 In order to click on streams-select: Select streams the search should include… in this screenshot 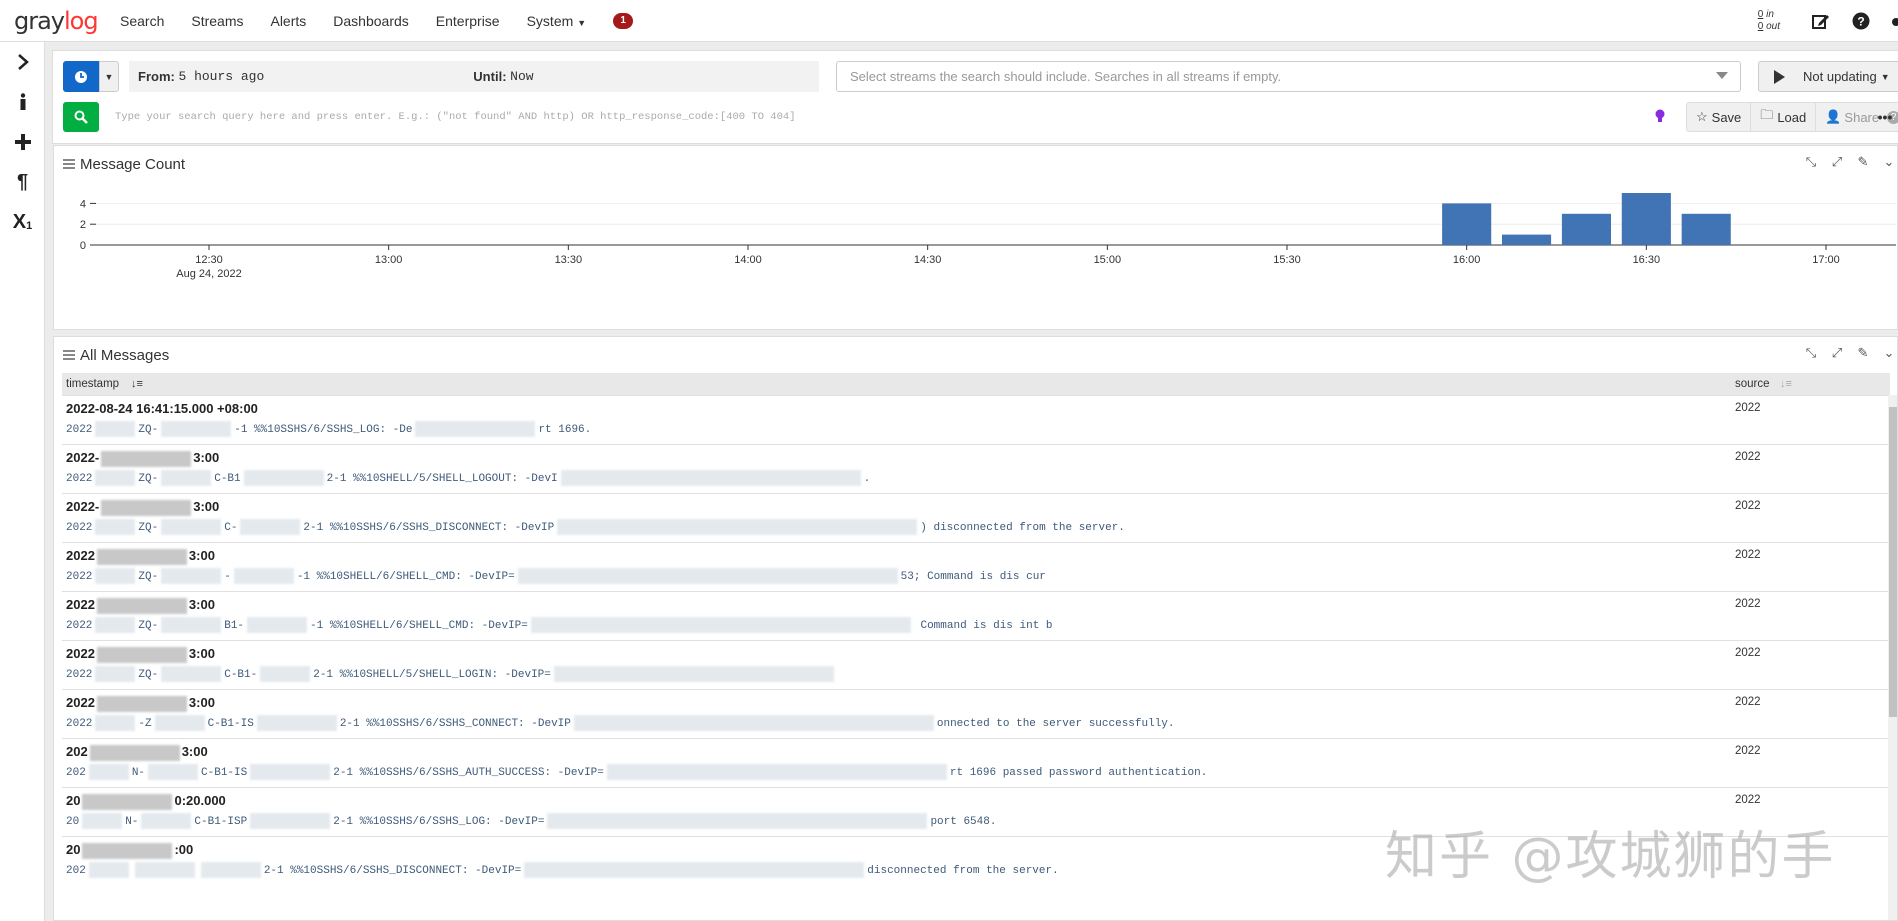, I will do `click(1288, 76)`.